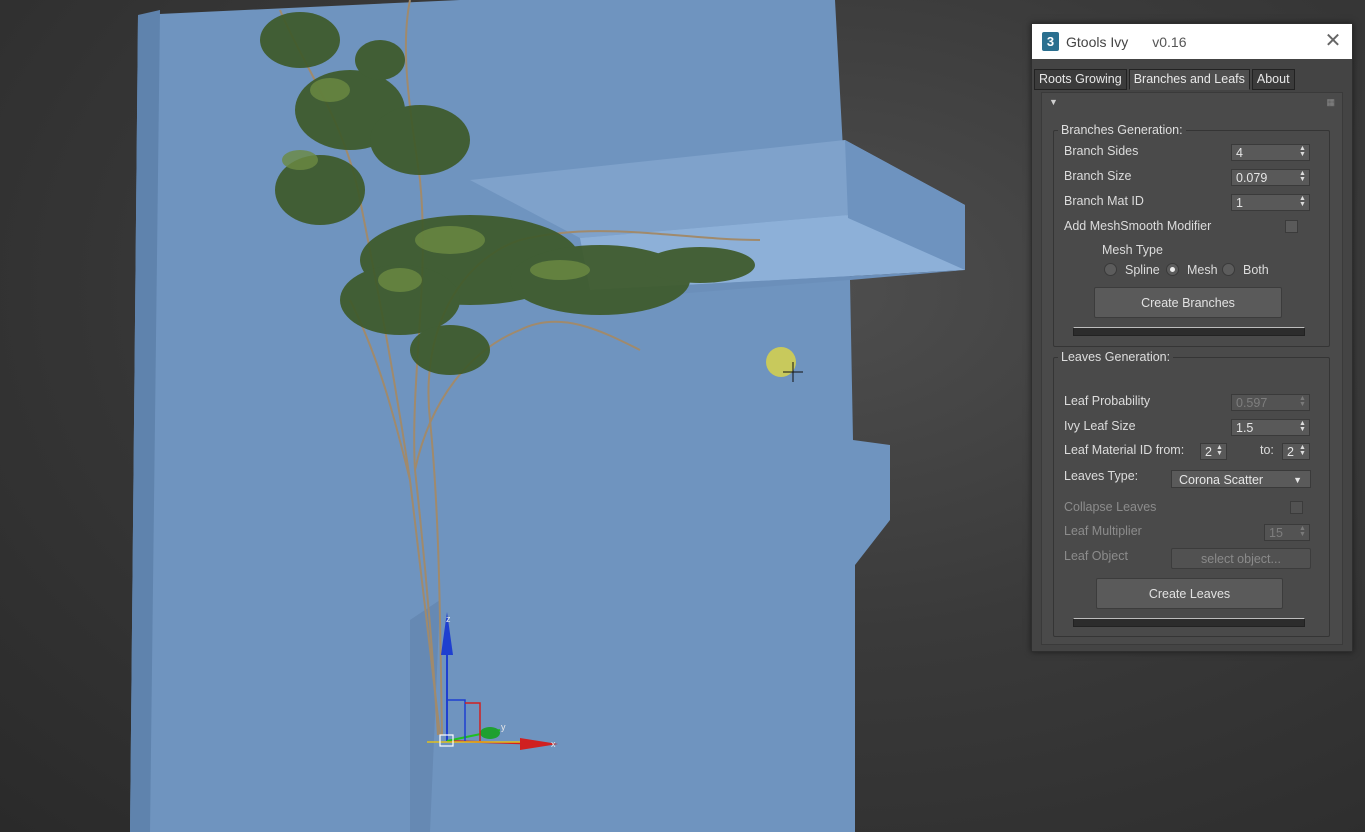 The width and height of the screenshot is (1365, 832). Describe the element at coordinates (1100, 426) in the screenshot. I see `ivy-leaf-size-label: Ivy Leaf Size` at that location.